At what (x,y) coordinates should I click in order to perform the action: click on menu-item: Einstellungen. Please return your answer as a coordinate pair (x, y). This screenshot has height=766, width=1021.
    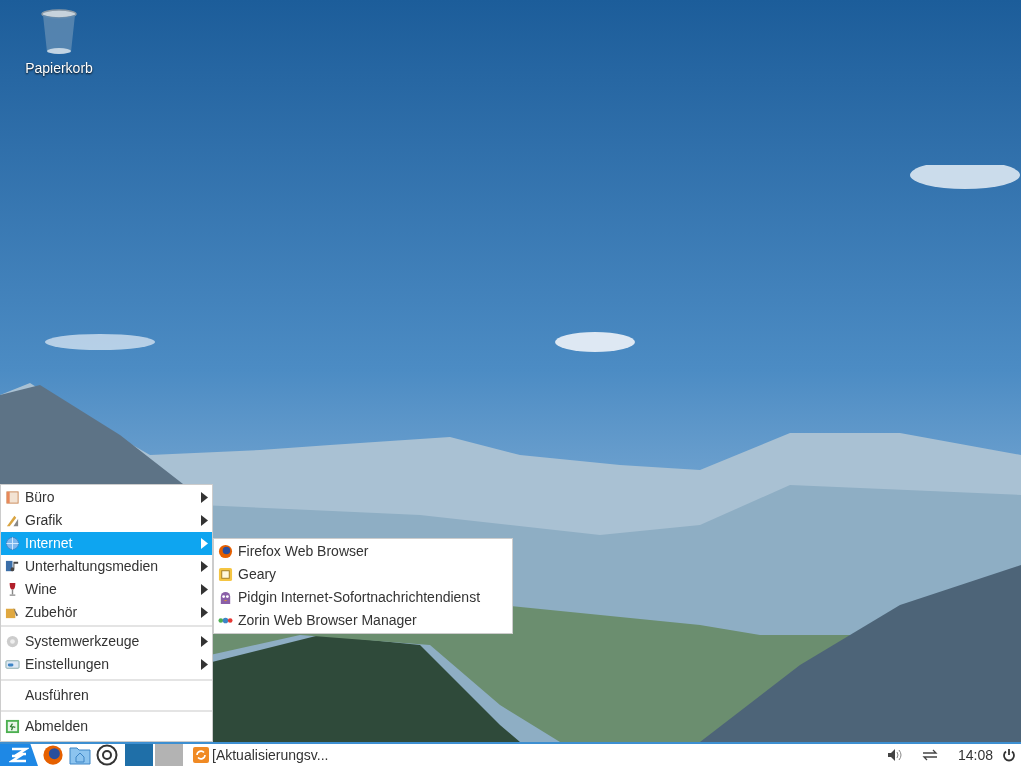
    Looking at the image, I should click on (106, 664).